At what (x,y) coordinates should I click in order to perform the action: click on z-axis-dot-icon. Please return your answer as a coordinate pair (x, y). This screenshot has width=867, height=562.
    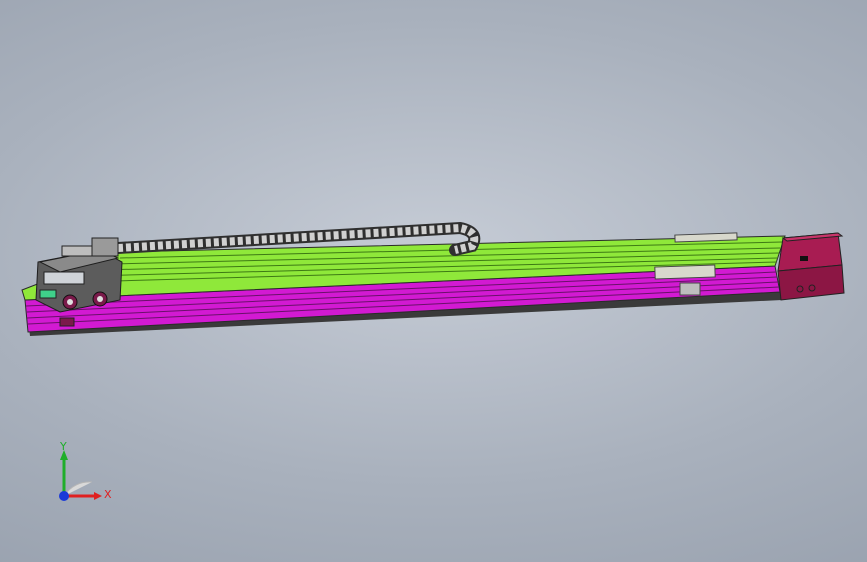
    Looking at the image, I should click on (64, 496).